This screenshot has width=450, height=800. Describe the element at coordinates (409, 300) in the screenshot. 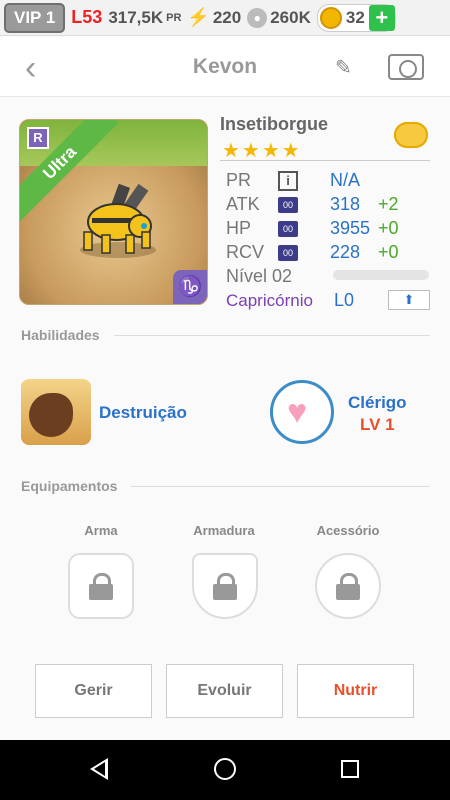

I see `upgrade-arrow-button: ⬆` at that location.